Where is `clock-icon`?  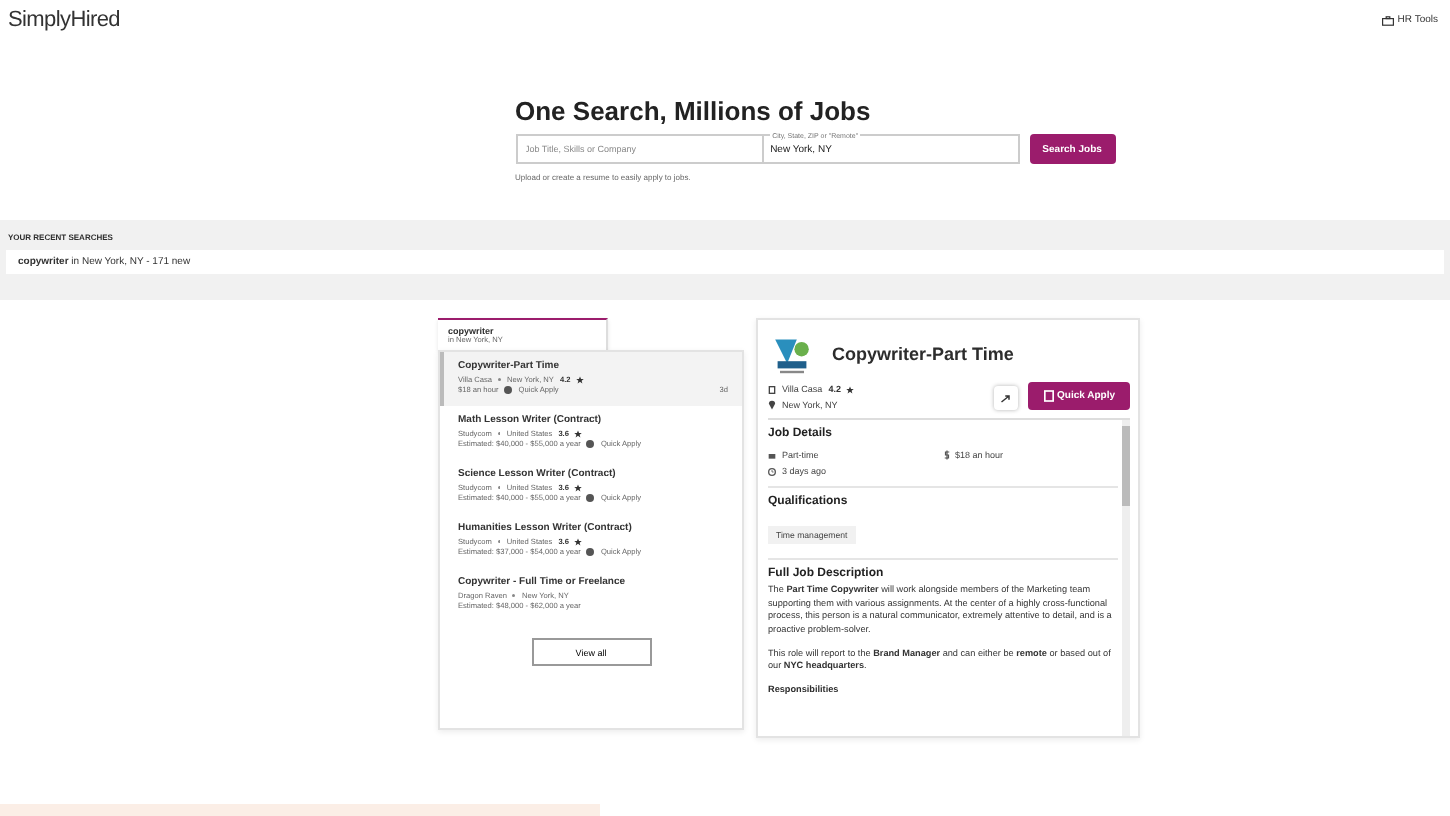 clock-icon is located at coordinates (772, 471).